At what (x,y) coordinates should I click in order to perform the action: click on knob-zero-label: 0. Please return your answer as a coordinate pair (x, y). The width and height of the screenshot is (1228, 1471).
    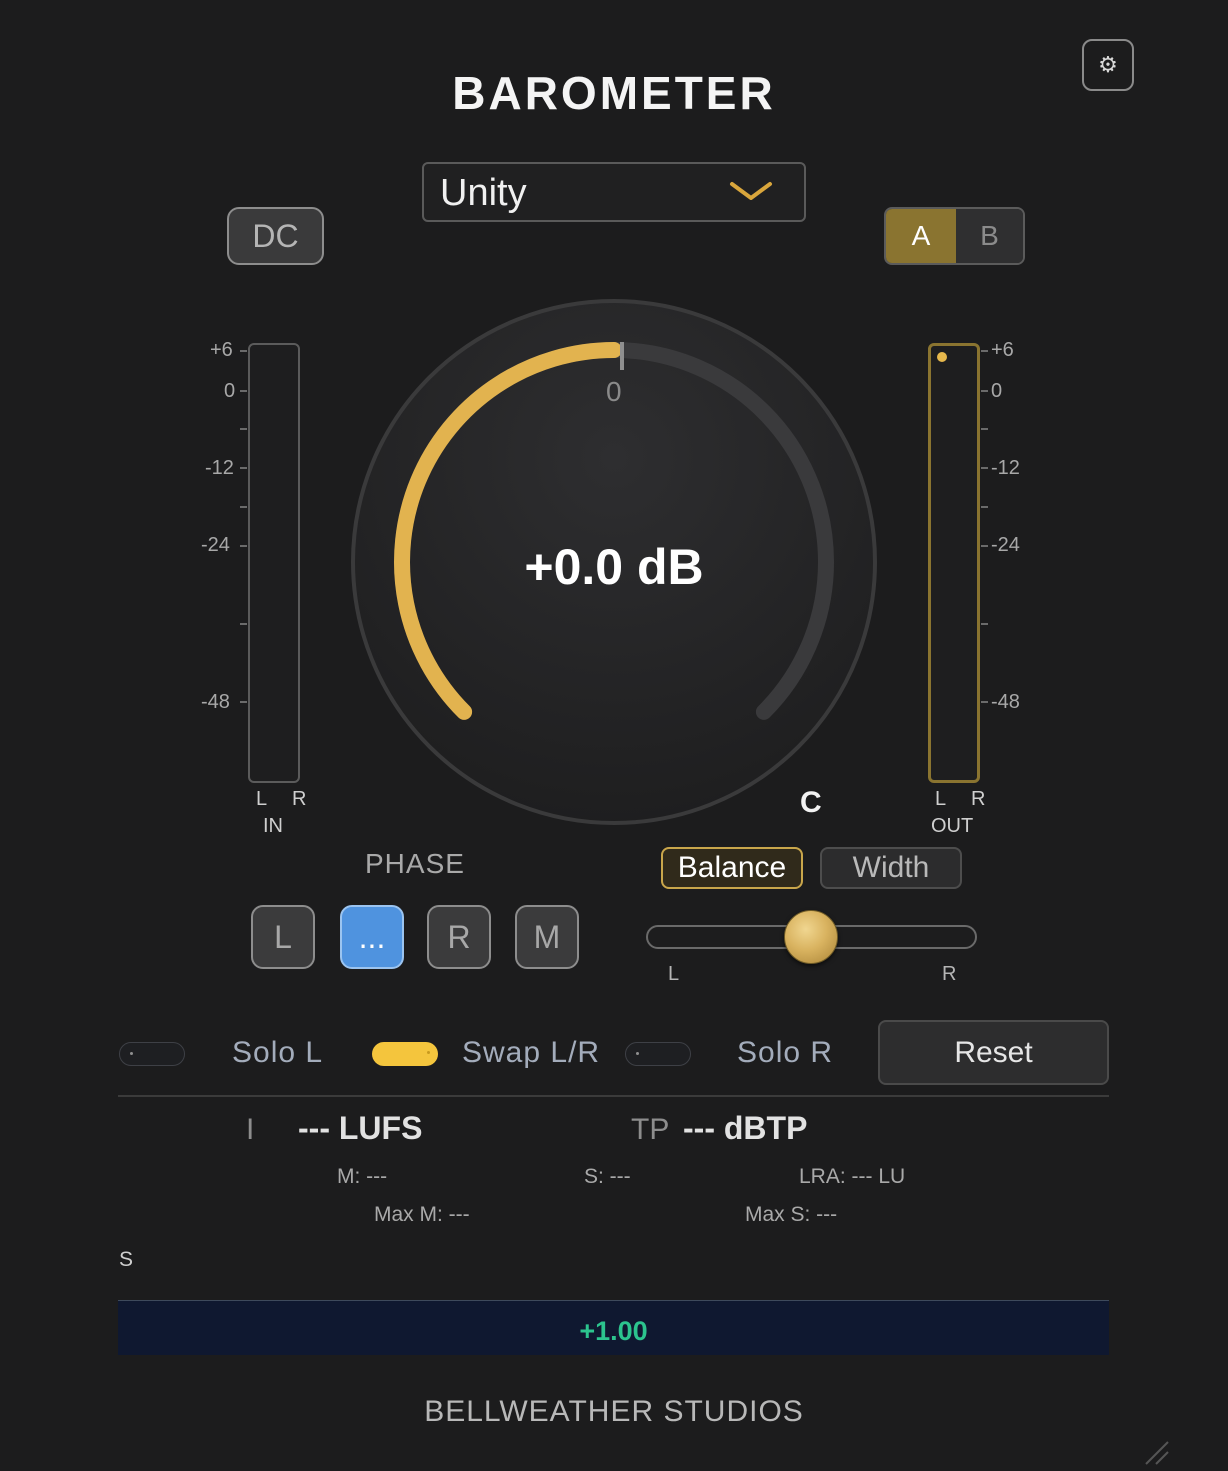
    Looking at the image, I should click on (614, 391).